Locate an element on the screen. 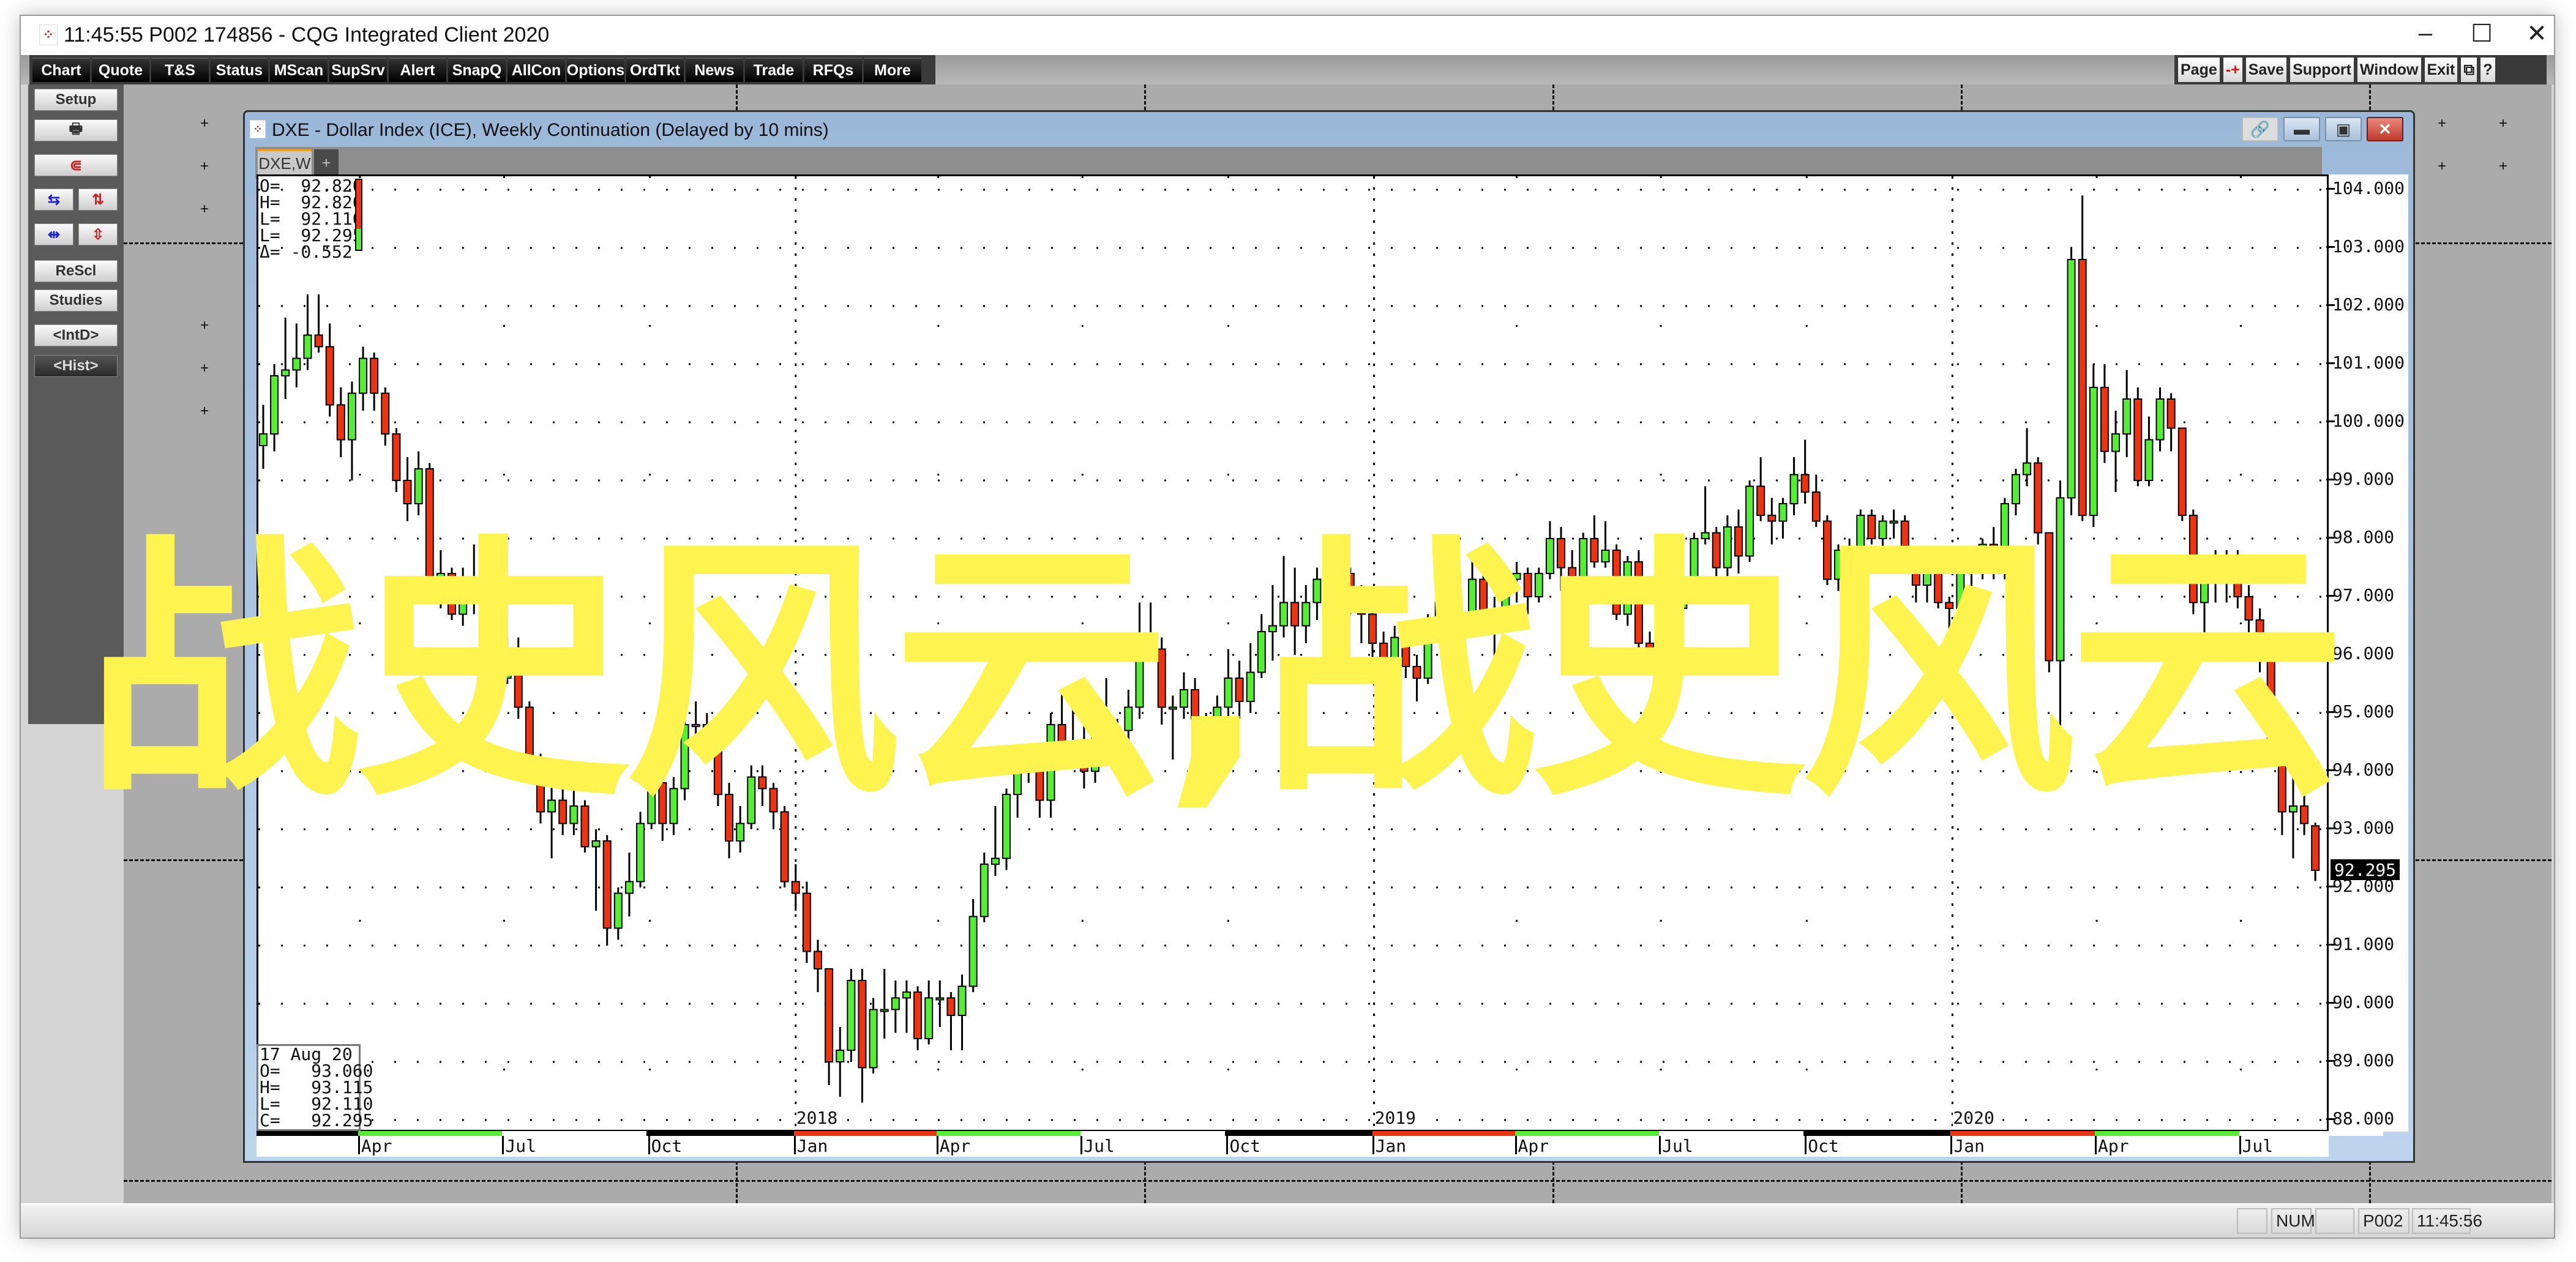 The height and width of the screenshot is (1262, 2576). link-button: 🔗 is located at coordinates (2260, 129).